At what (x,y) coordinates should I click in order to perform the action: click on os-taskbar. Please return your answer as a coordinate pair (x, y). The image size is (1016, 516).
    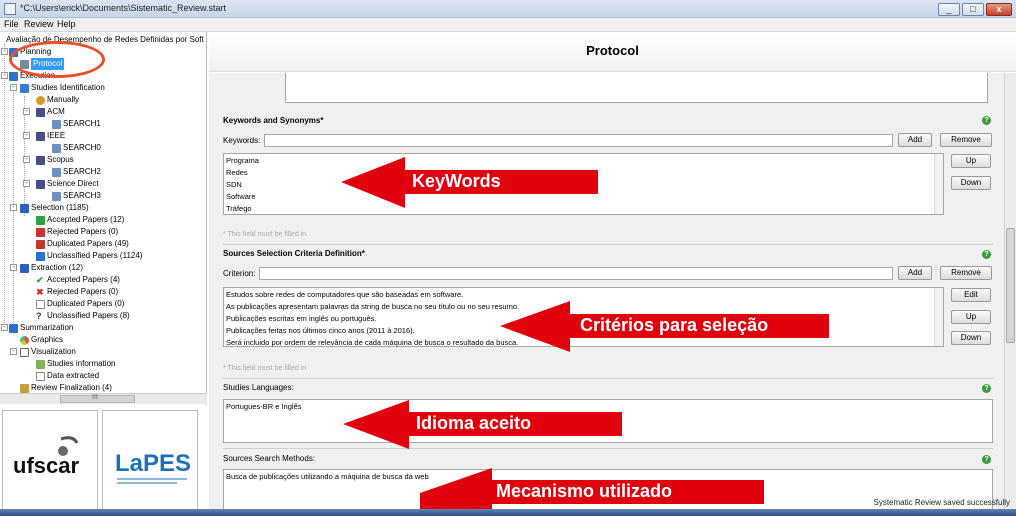
    Looking at the image, I should click on (508, 512).